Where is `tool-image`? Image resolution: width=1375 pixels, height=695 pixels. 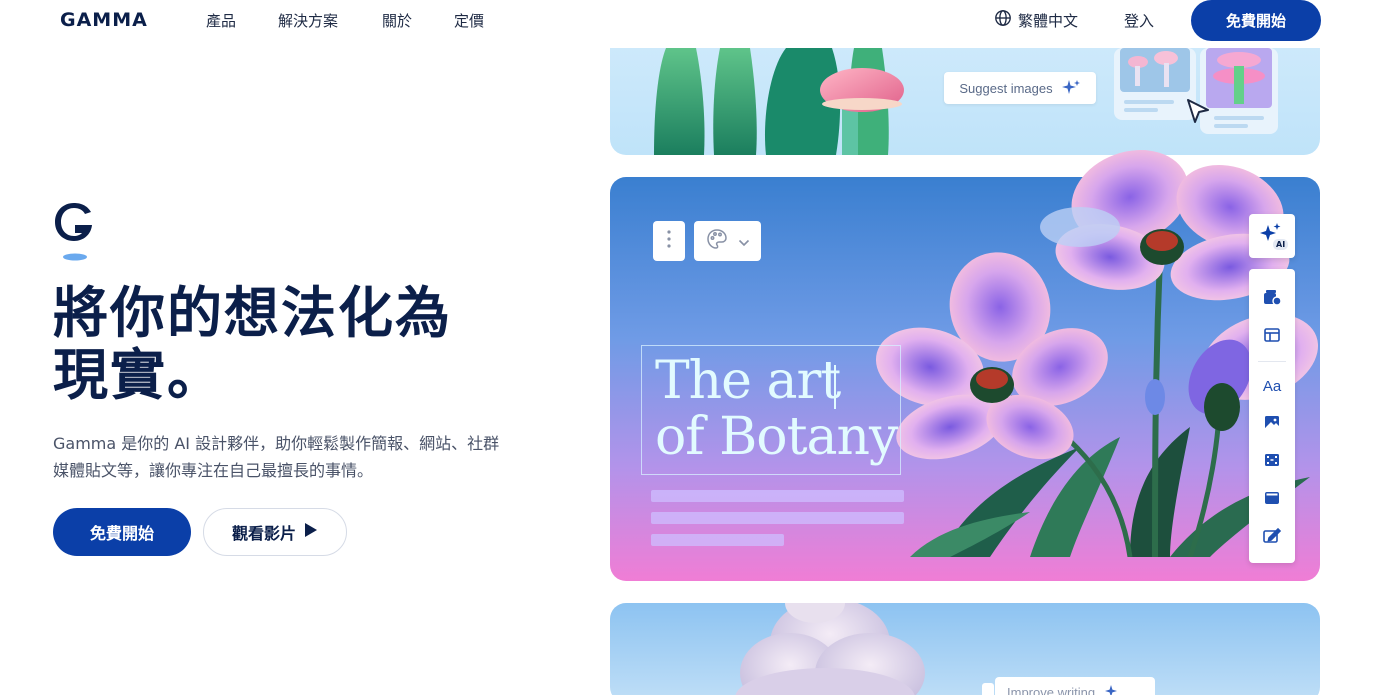
tool-image is located at coordinates (1272, 424).